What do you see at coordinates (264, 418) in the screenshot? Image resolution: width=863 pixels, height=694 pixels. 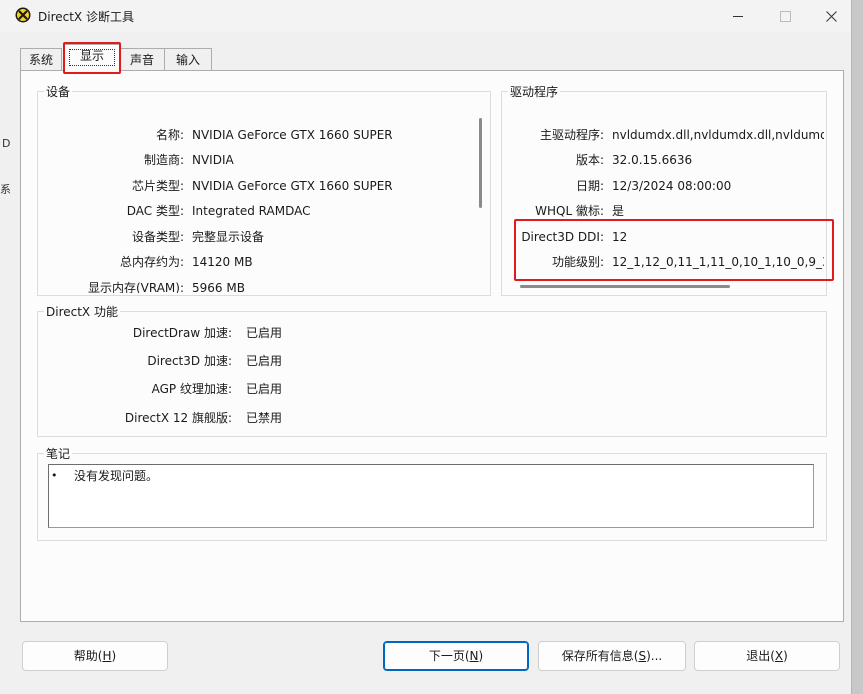 I see `field-value: 已禁用` at bounding box center [264, 418].